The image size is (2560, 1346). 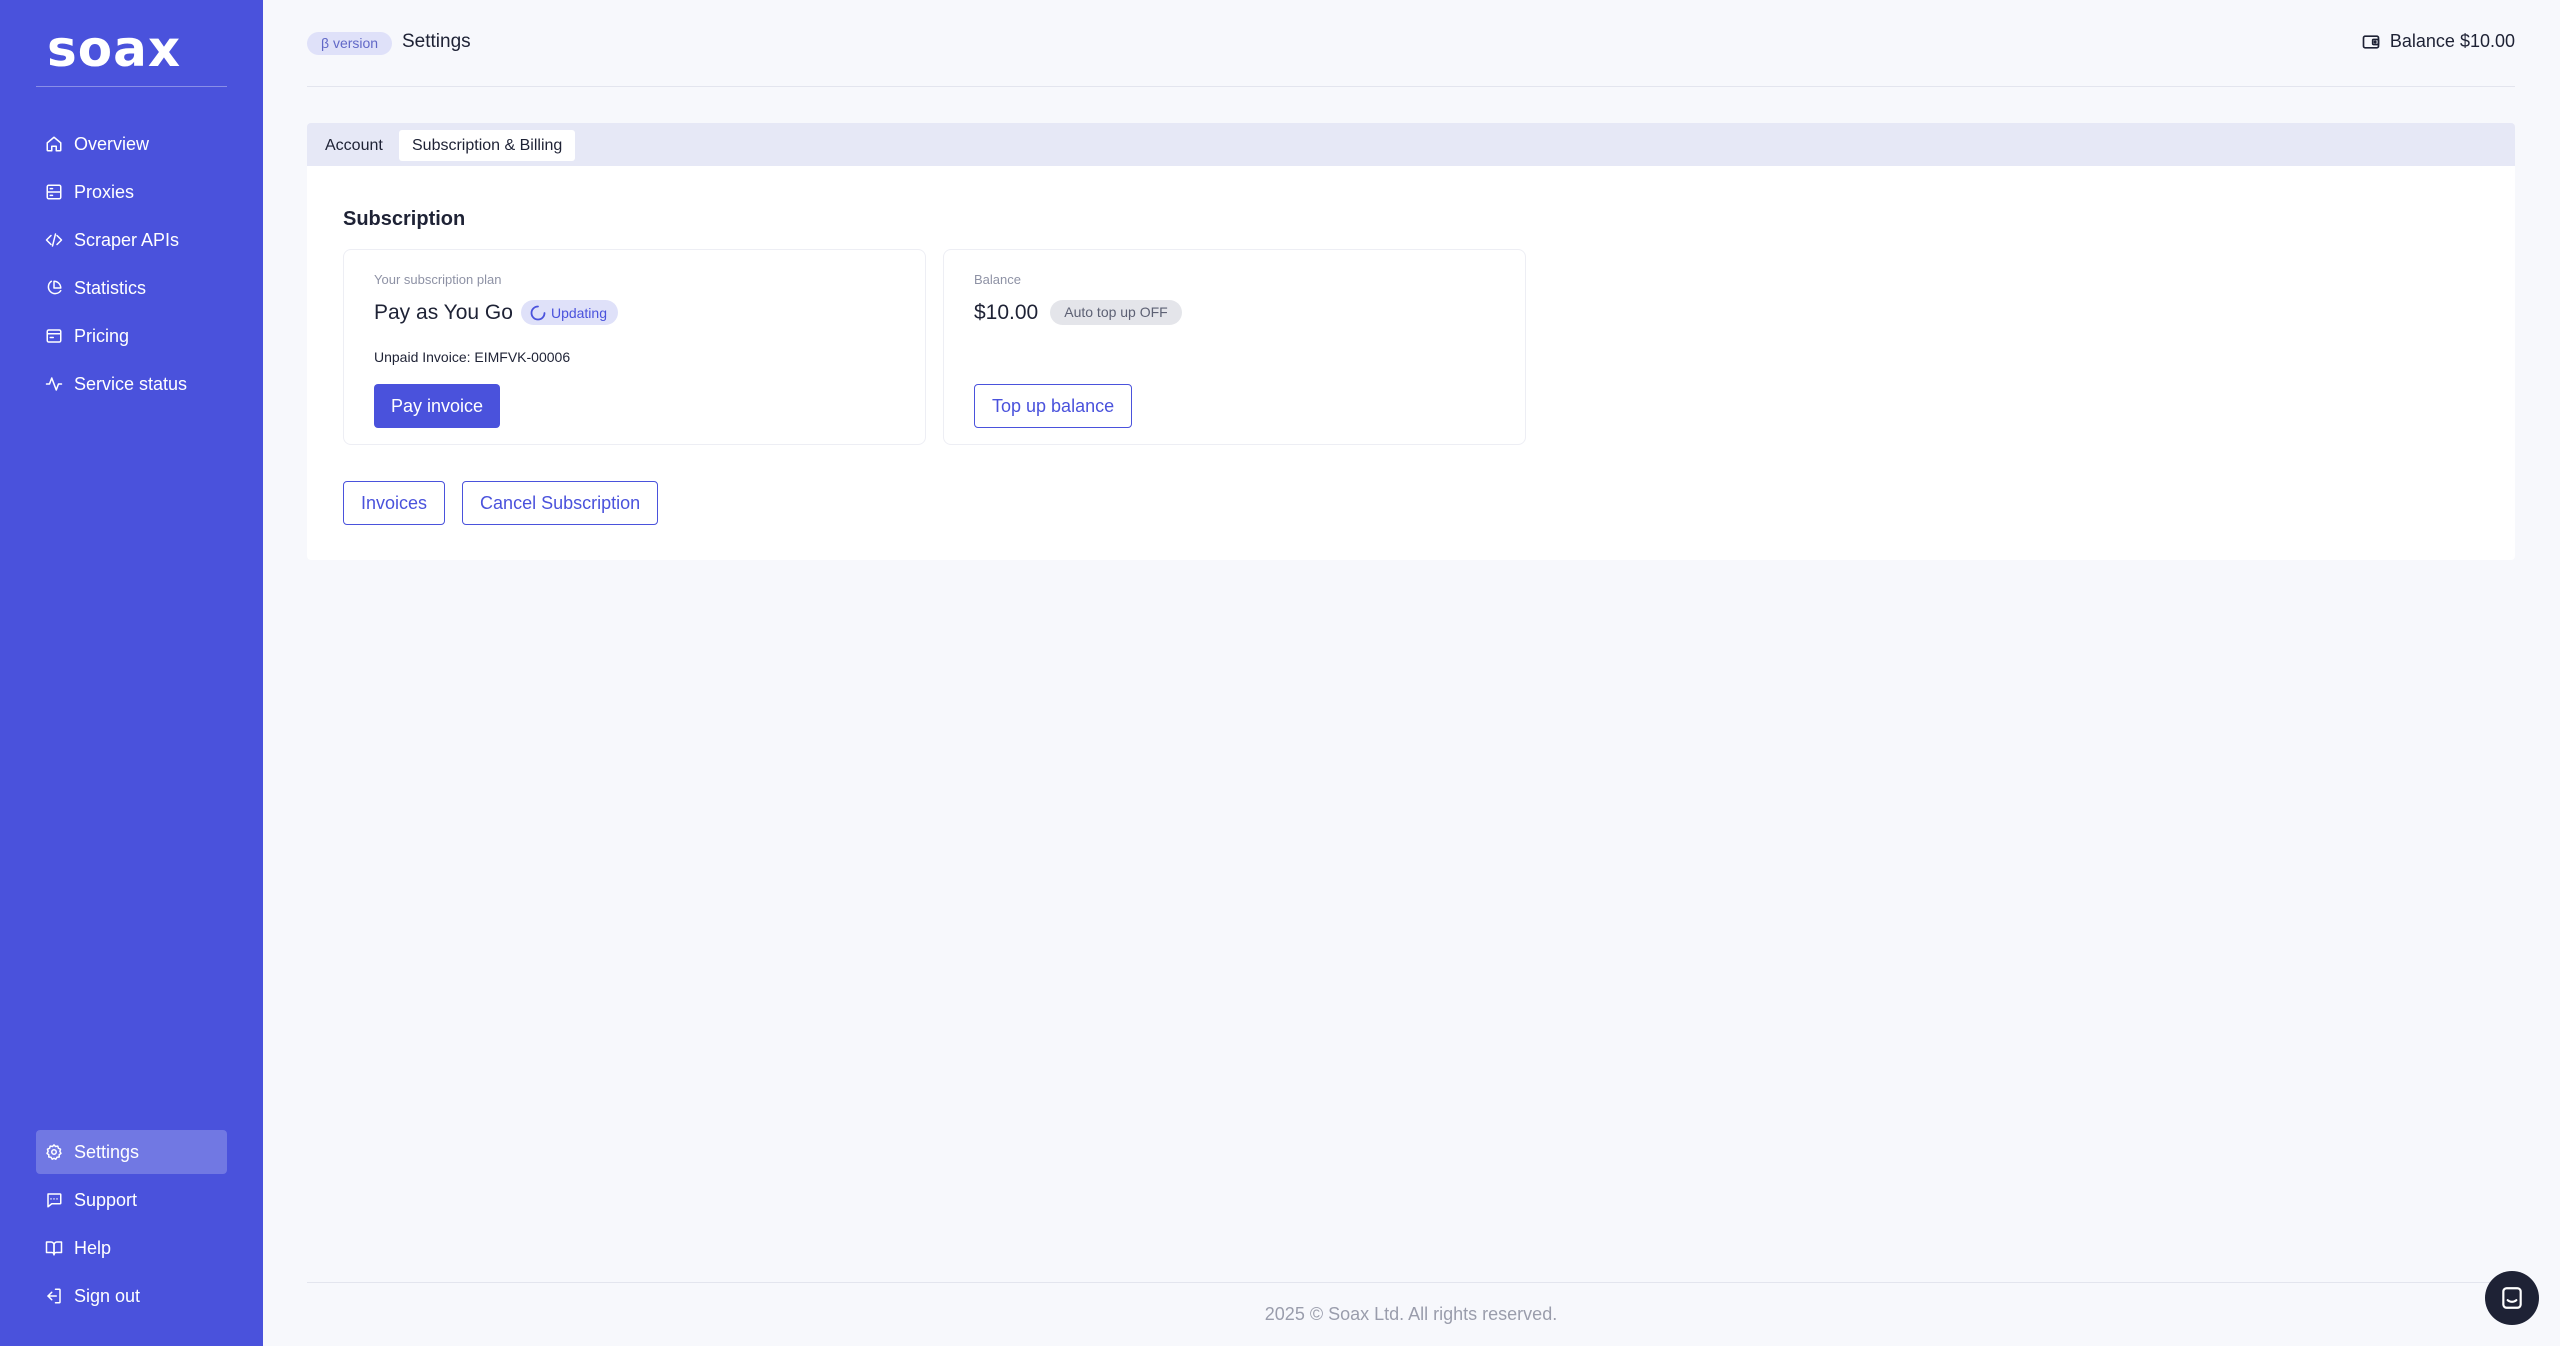 What do you see at coordinates (131, 1248) in the screenshot?
I see `sidebar-item-help: Help` at bounding box center [131, 1248].